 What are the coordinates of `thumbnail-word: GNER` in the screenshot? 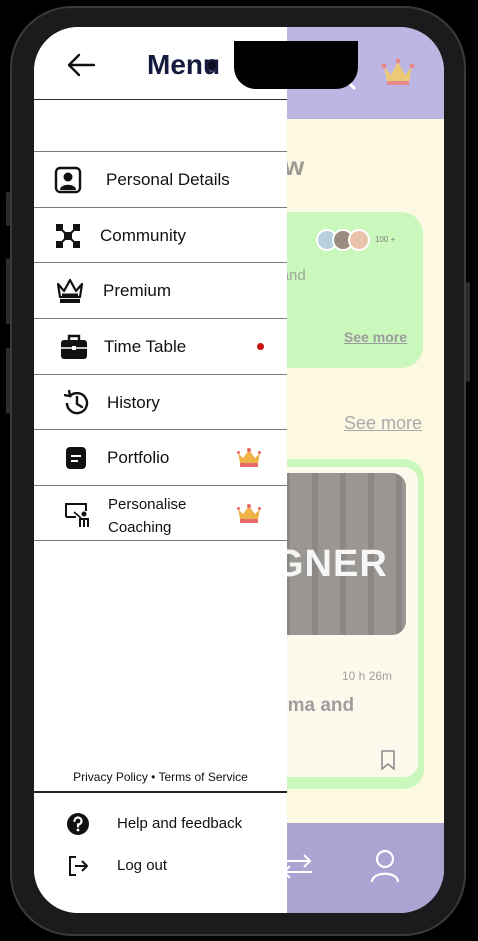 It's located at (331, 564).